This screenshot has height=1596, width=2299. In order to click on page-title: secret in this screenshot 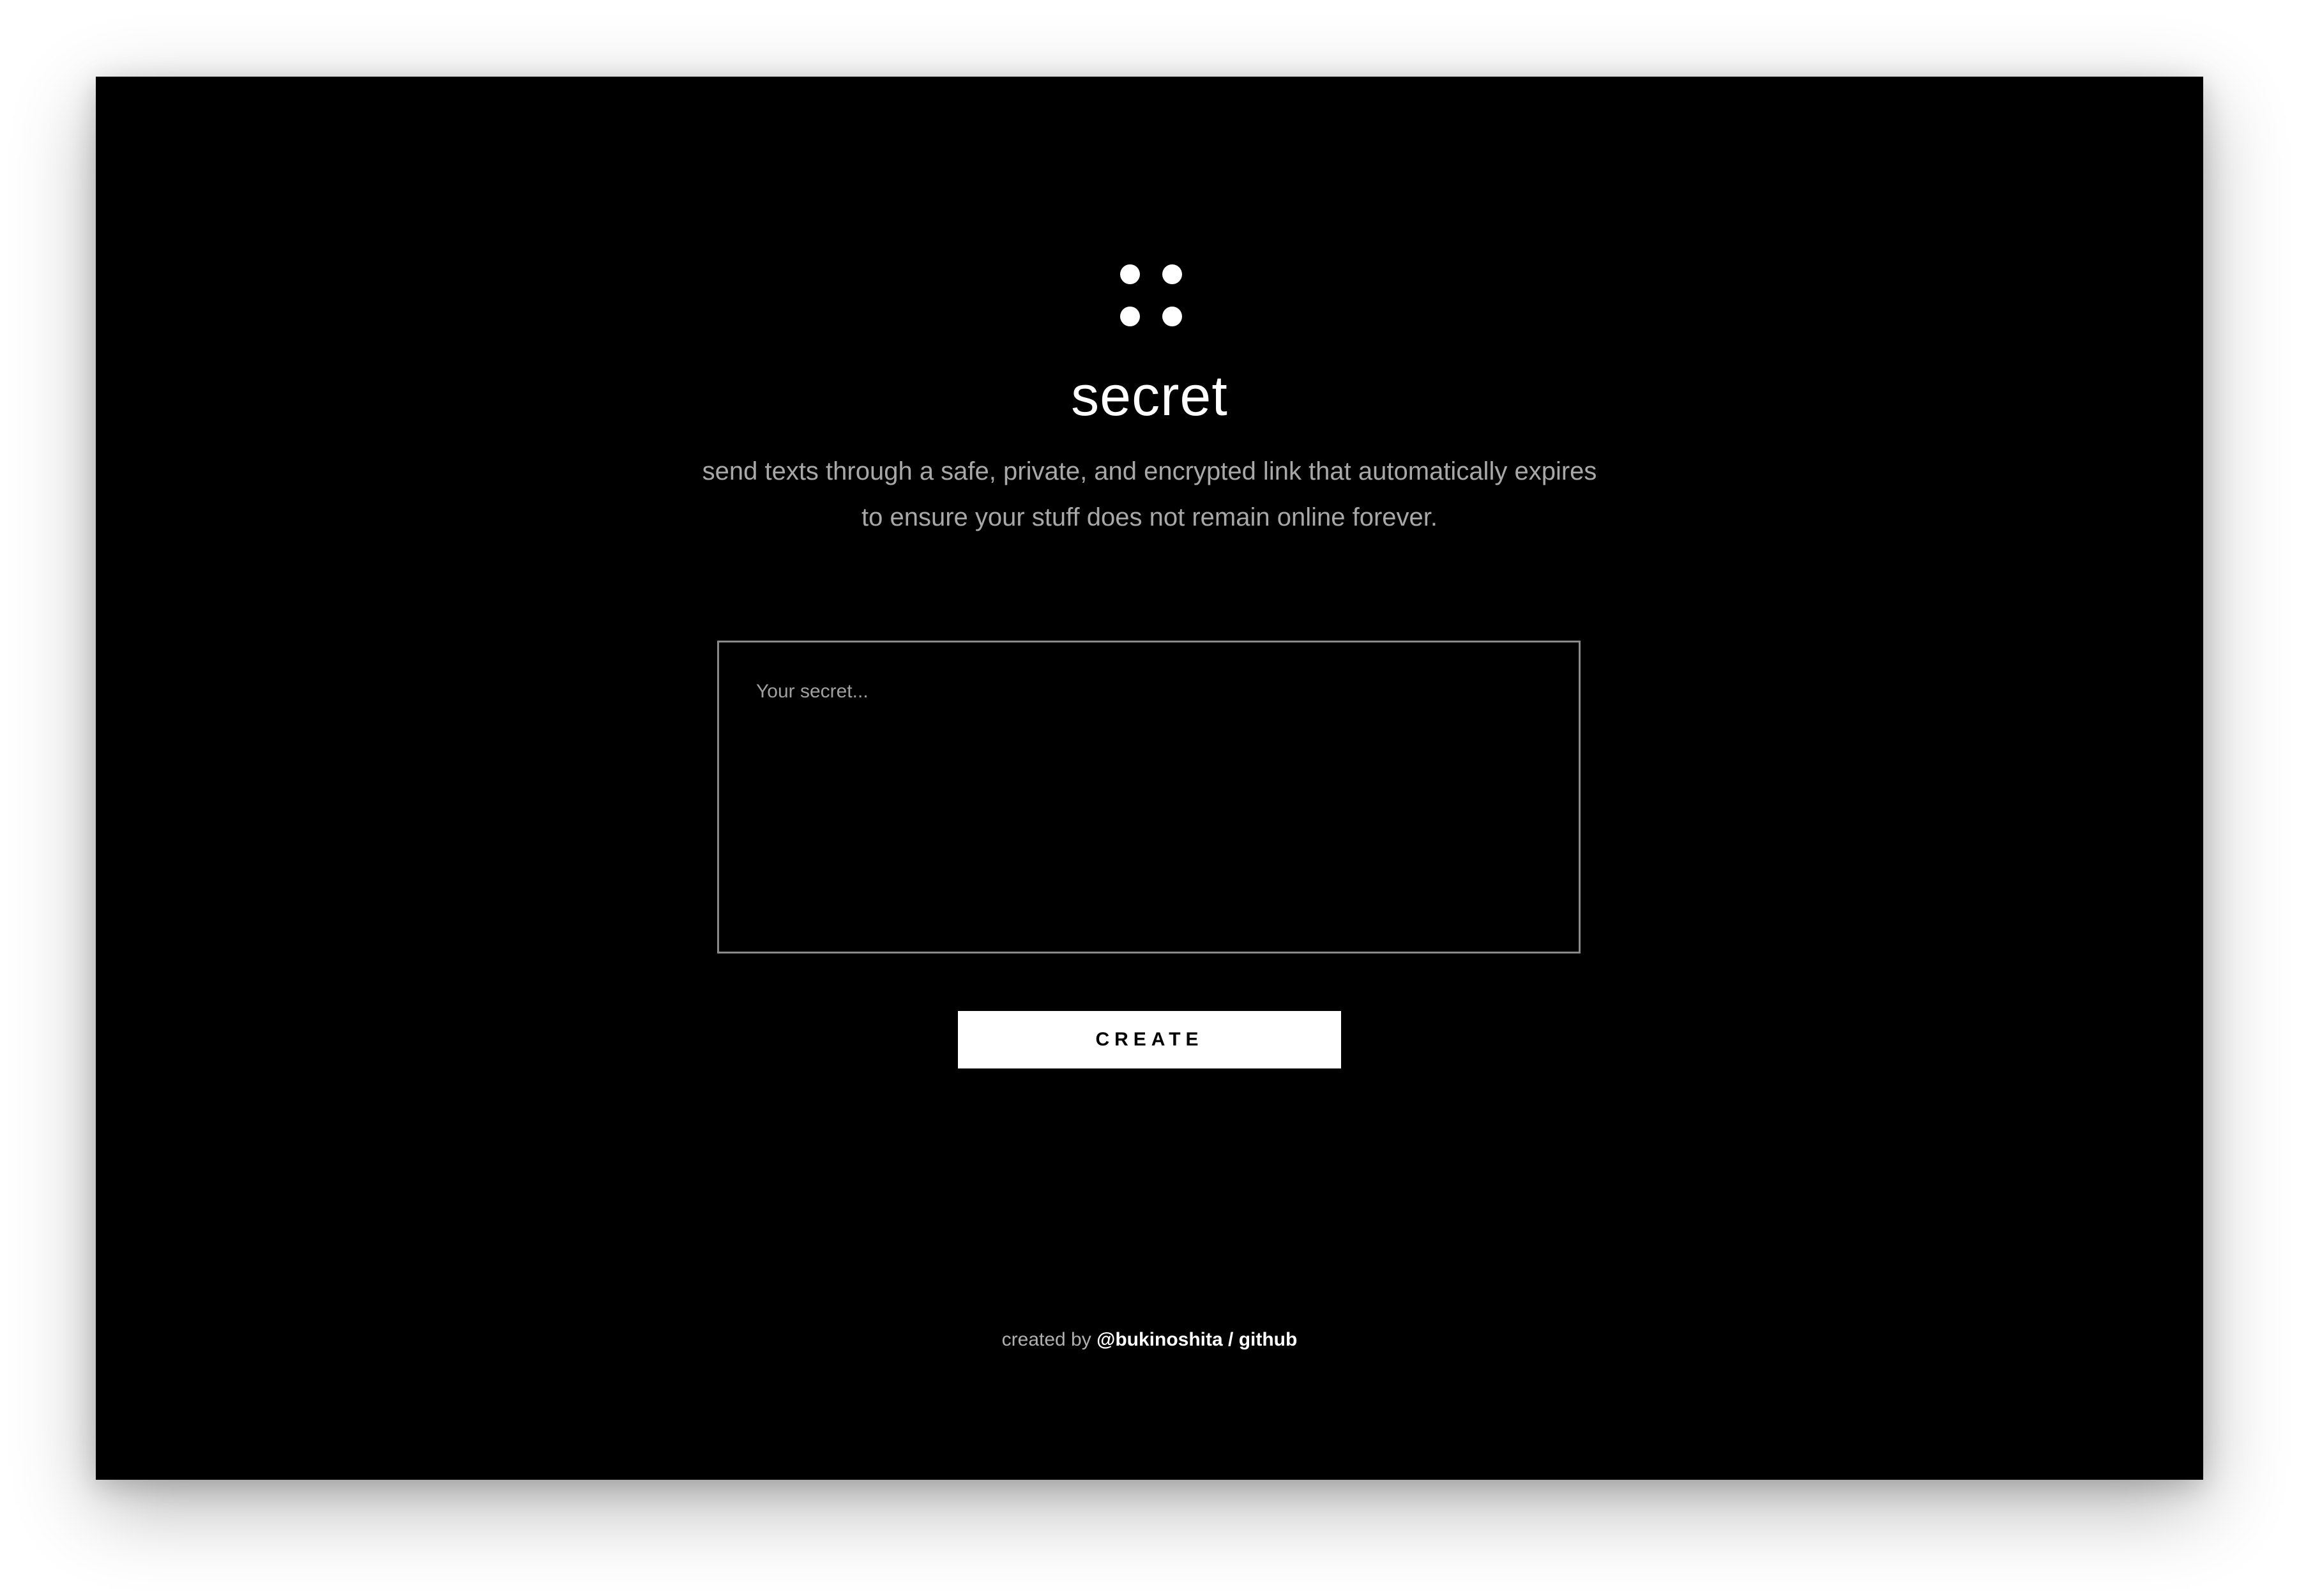, I will do `click(1149, 395)`.